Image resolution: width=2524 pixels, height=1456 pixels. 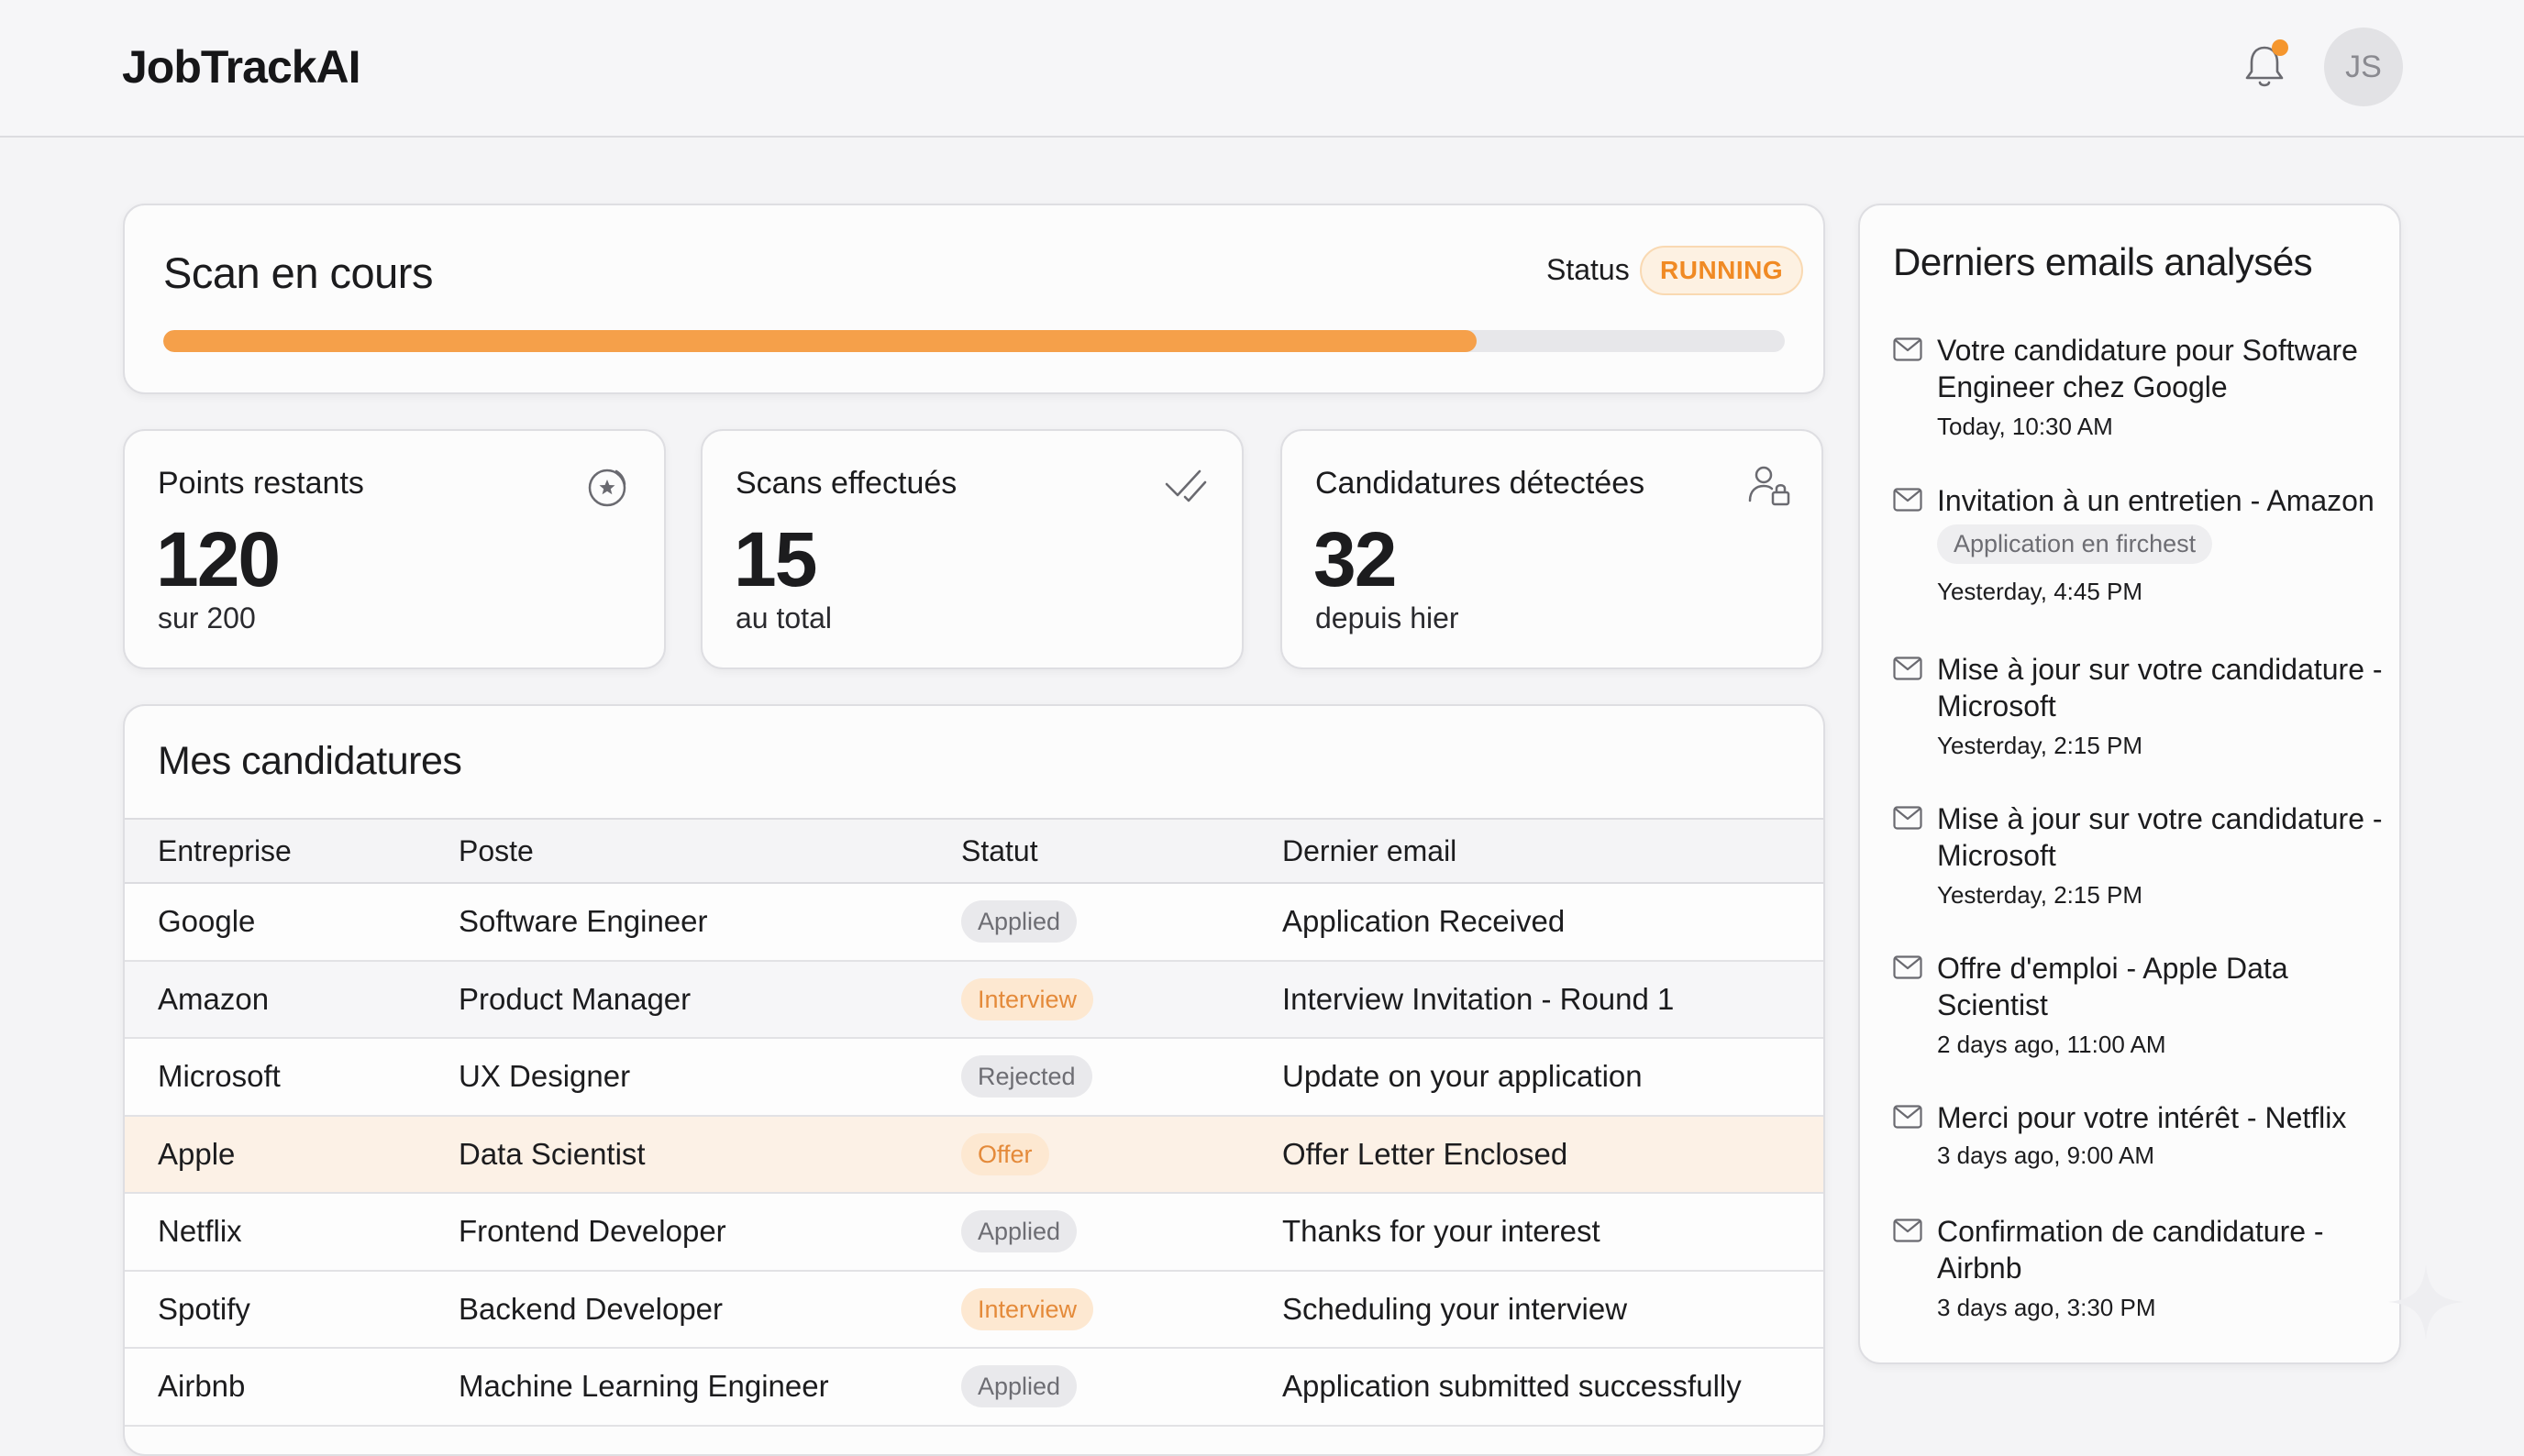 I want to click on column-header-last-email: Dernier email, so click(x=1552, y=851).